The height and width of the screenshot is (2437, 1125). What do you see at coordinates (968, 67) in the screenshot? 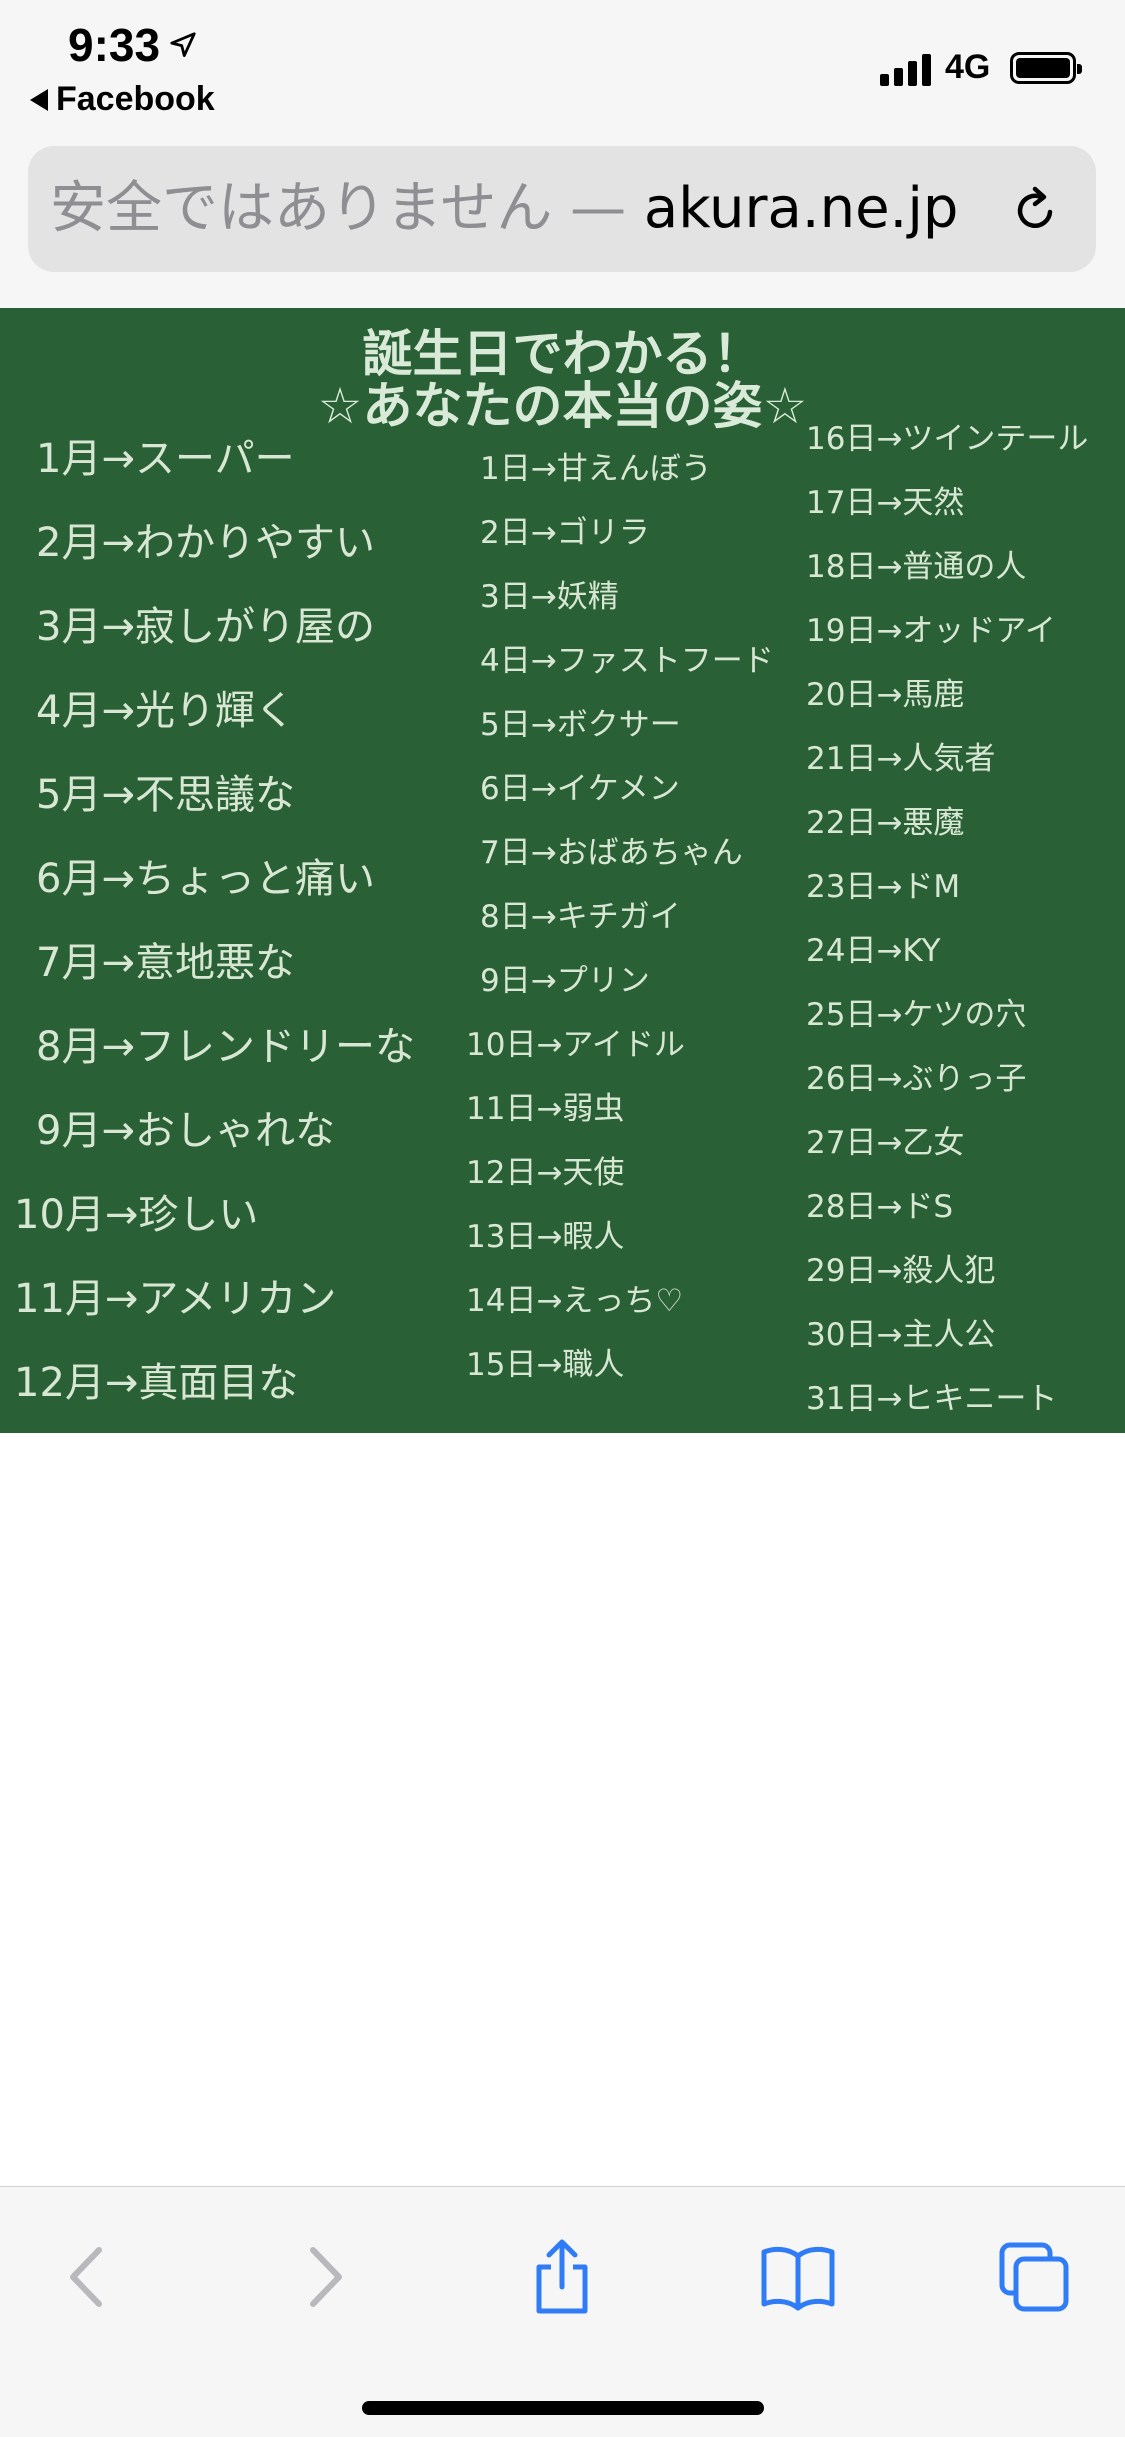
I see `network-type-label: 4G` at bounding box center [968, 67].